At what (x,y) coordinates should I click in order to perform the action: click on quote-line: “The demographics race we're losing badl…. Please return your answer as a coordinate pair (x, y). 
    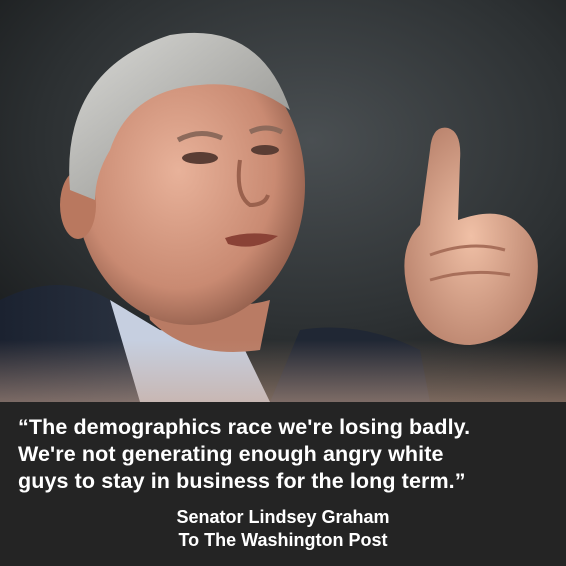
    Looking at the image, I should click on (244, 427).